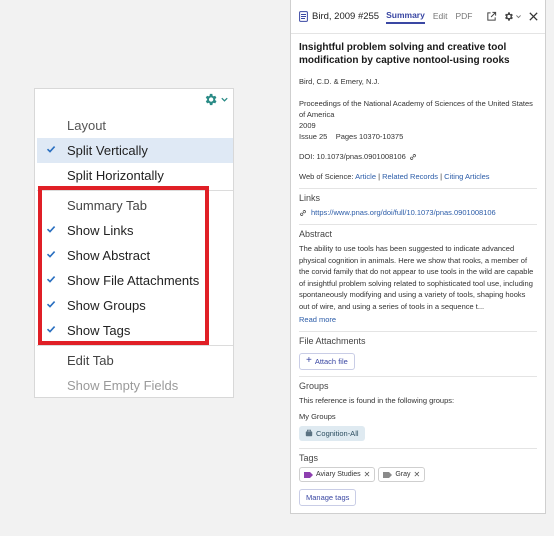 The height and width of the screenshot is (536, 554). I want to click on attach-file-button: + Attach file, so click(327, 361).